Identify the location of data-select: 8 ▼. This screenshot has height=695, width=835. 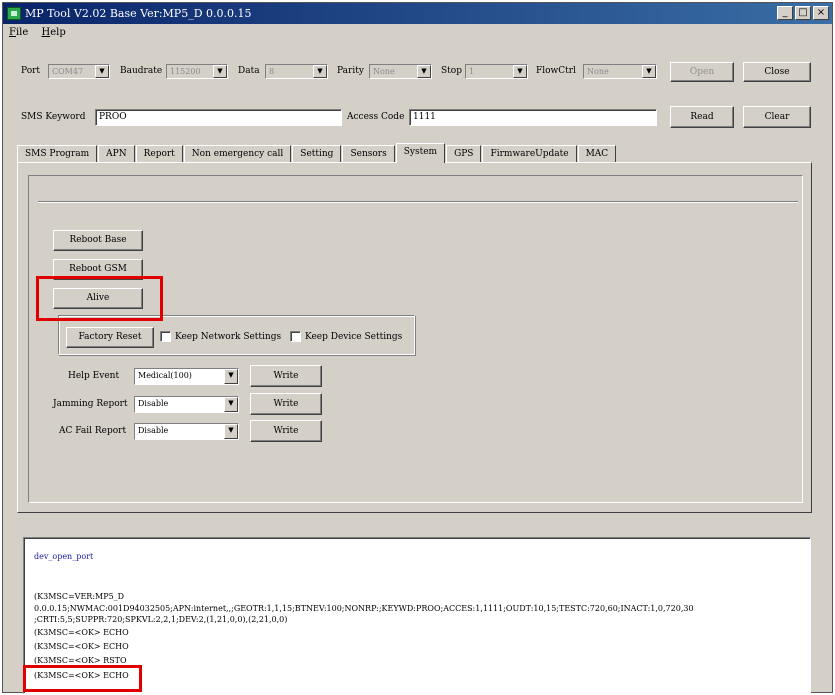
(296, 71).